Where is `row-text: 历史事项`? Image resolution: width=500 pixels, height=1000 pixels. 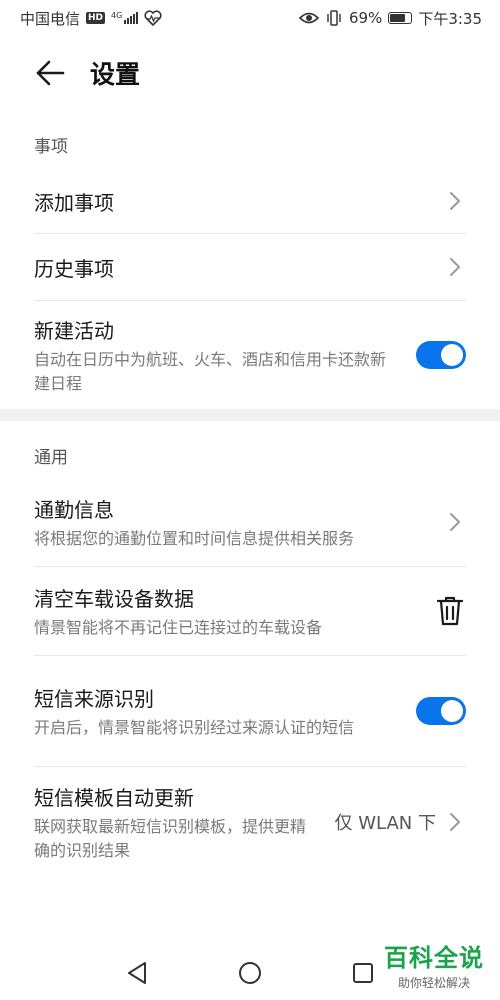
row-text: 历史事项 is located at coordinates (74, 267).